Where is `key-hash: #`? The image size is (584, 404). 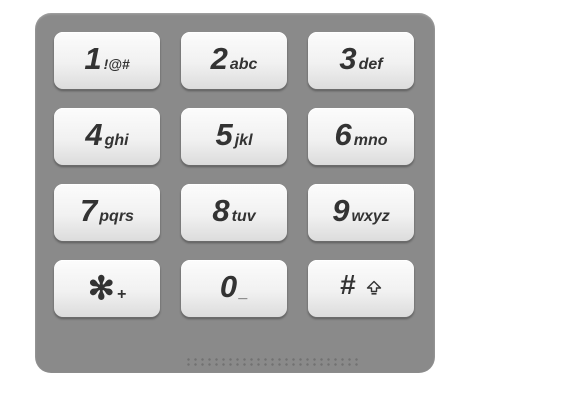
key-hash: # is located at coordinates (361, 288).